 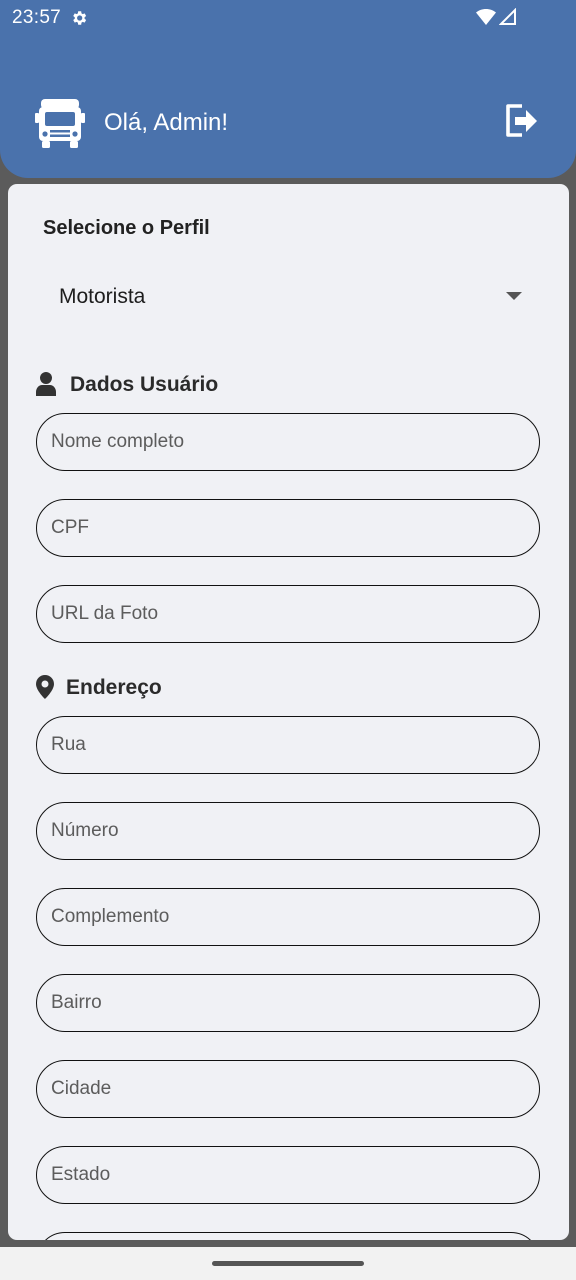 I want to click on neighborhood-input, so click(x=286, y=1003).